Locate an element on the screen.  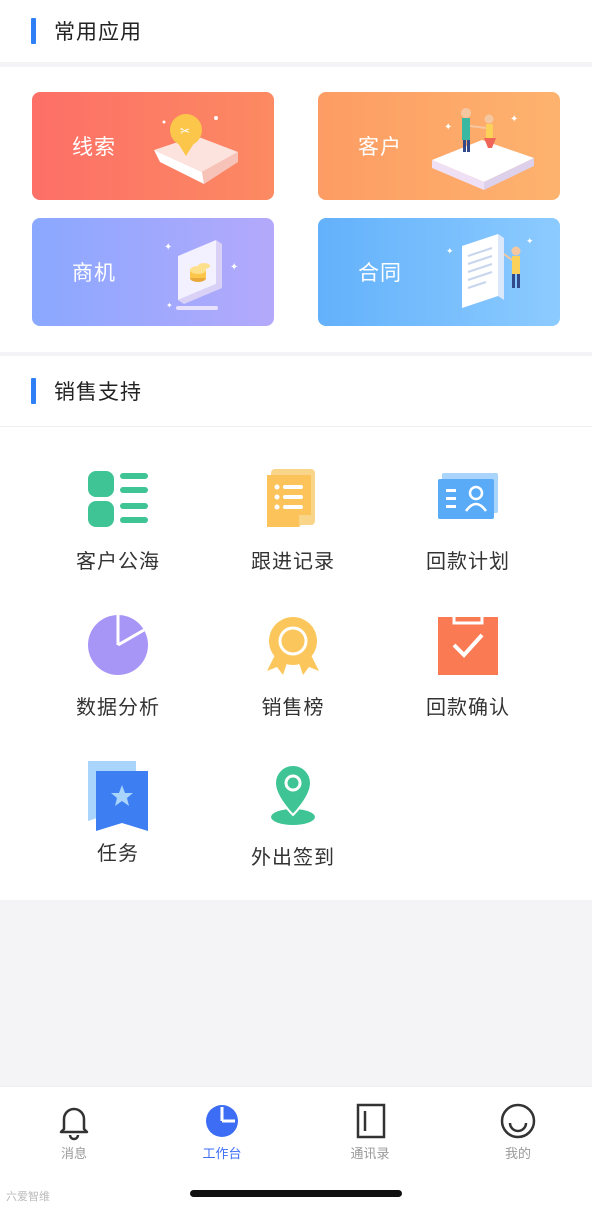
dashboard-icon is located at coordinates (222, 1121).